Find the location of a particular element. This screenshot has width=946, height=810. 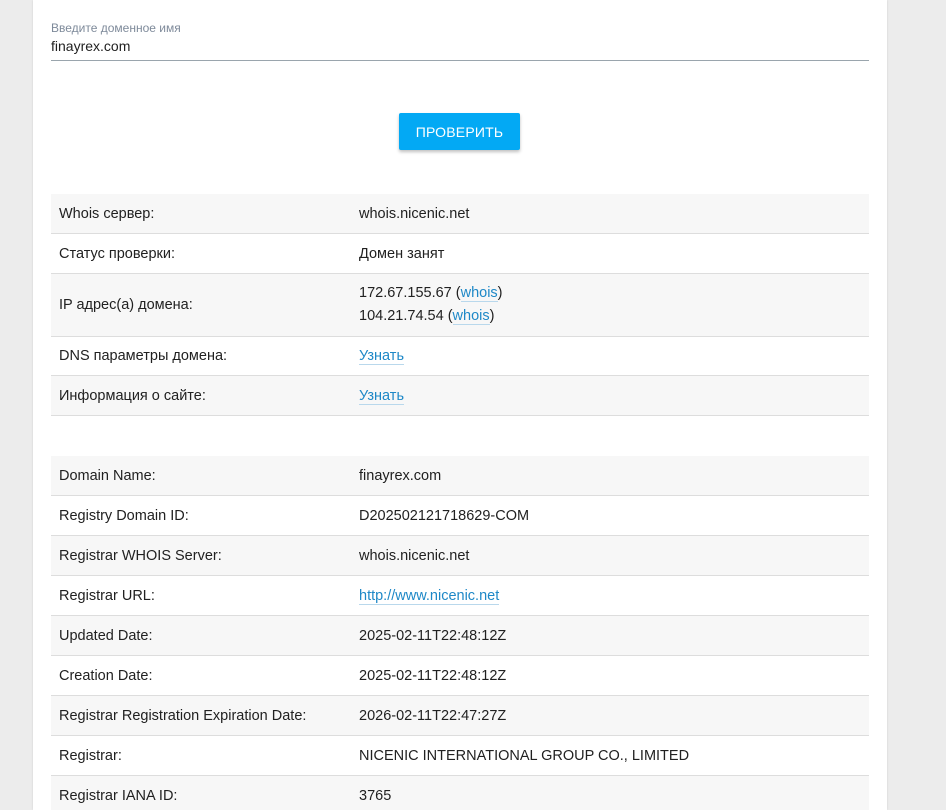

table-row: Информация о сайте: Узнать is located at coordinates (460, 395).